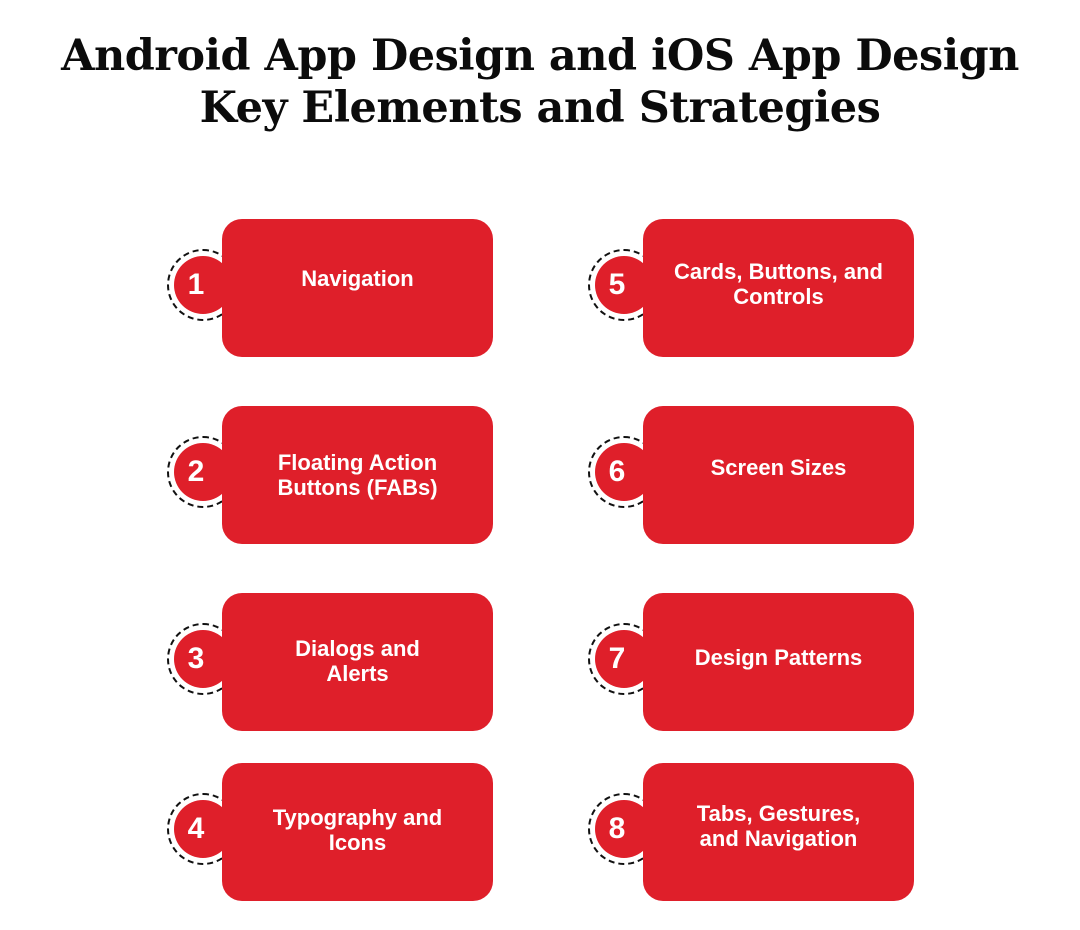 This screenshot has width=1080, height=930. Describe the element at coordinates (540, 56) in the screenshot. I see `title-line-1: Android App Design and iOS App Design` at that location.